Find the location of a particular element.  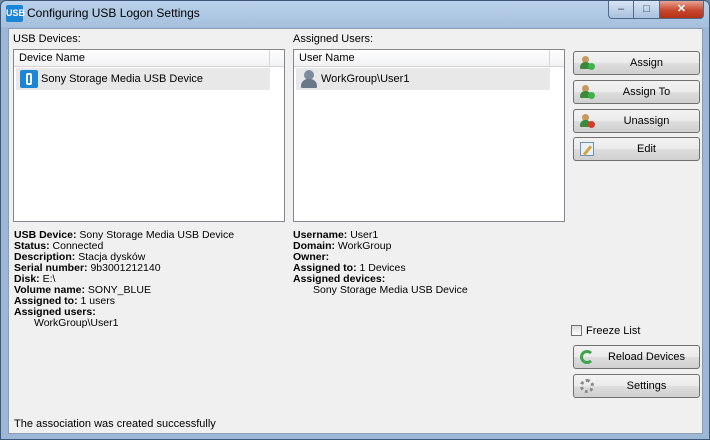

unassign-button: Unassign is located at coordinates (636, 121).